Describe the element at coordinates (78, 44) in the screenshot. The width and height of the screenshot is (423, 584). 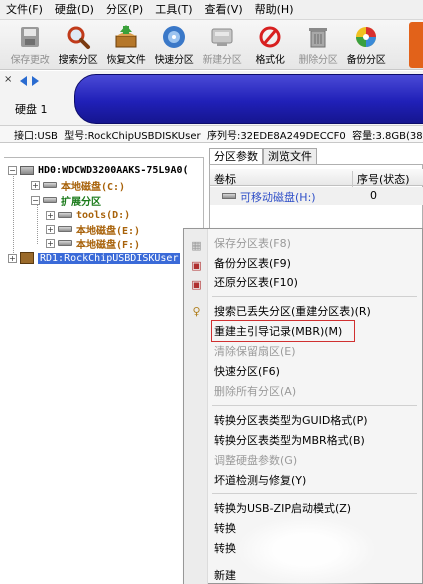
I see `search-partition-button: 搜索分区` at that location.